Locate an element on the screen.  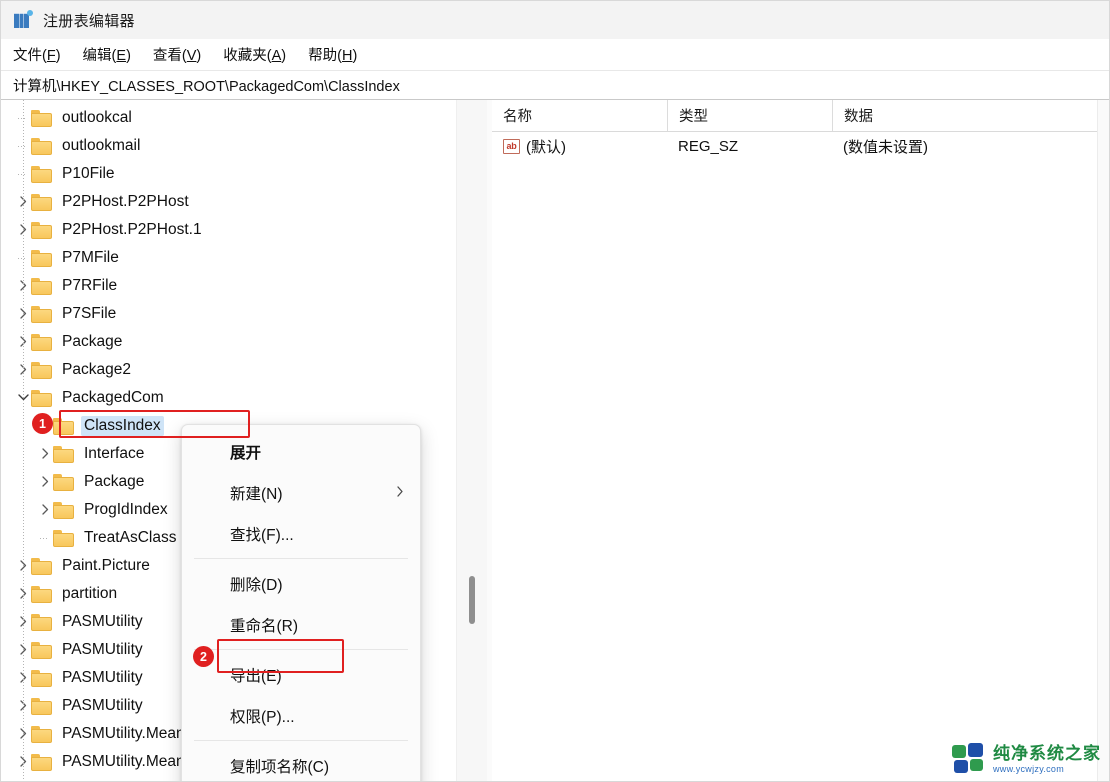
tree-item: P7MFile is located at coordinates (228, 258).